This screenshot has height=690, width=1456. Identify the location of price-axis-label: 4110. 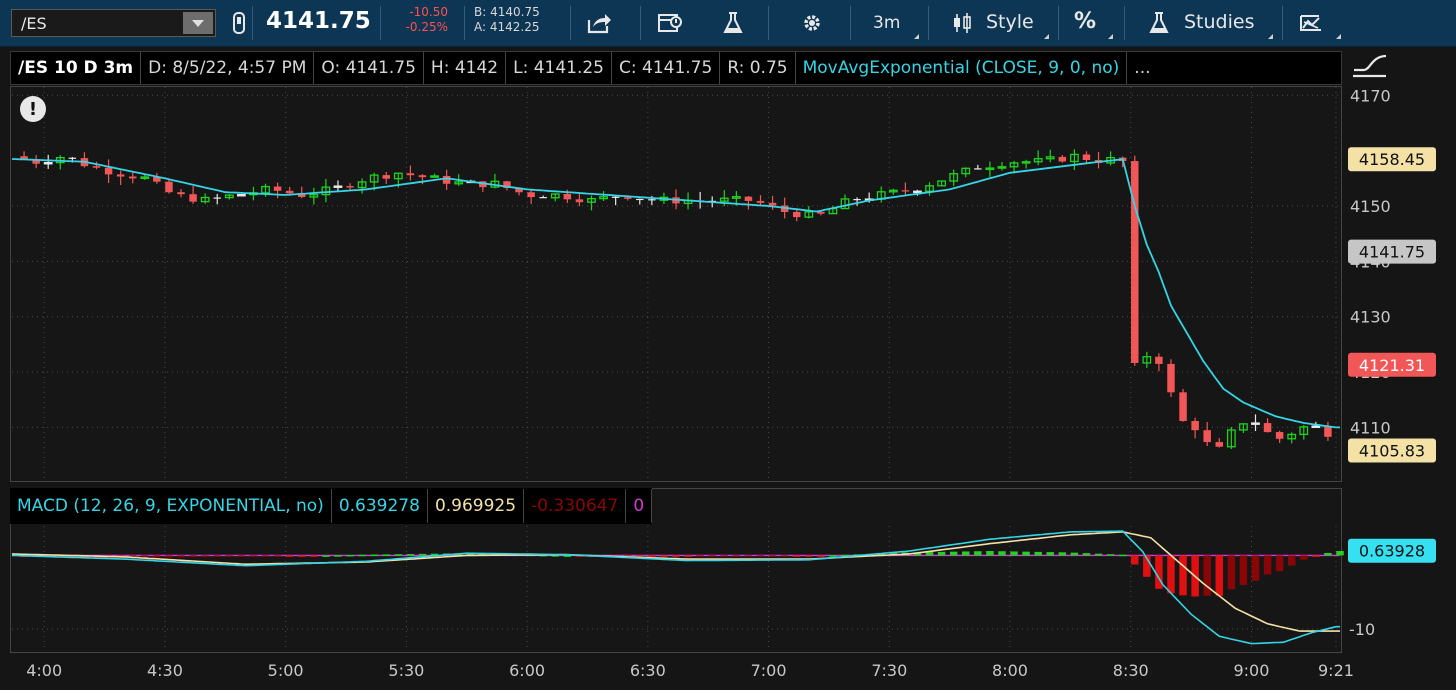
(1370, 427).